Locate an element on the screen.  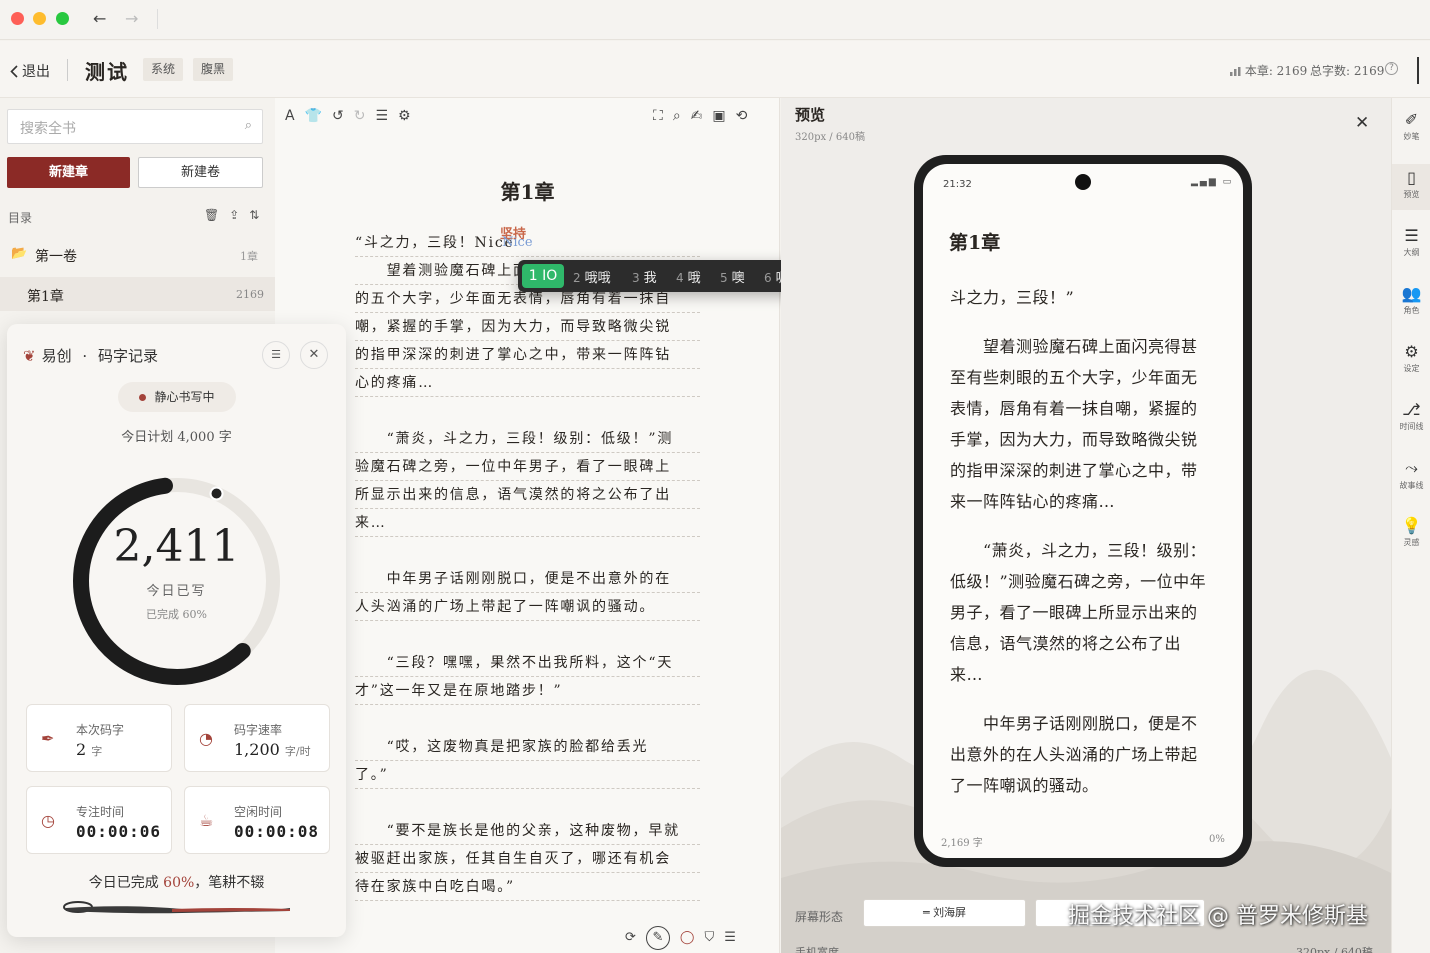
rail-item-label: 故事线 is located at coordinates (1411, 485).